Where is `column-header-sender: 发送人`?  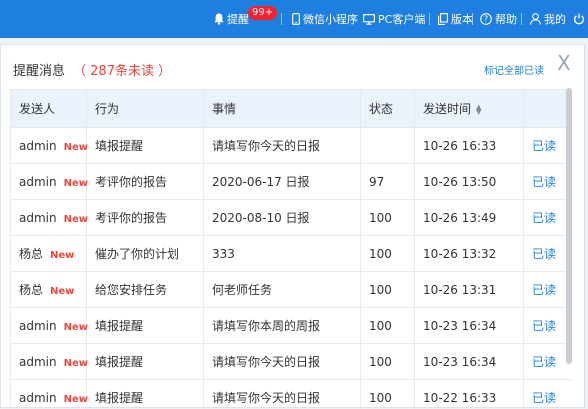 column-header-sender: 发送人 is located at coordinates (49, 109).